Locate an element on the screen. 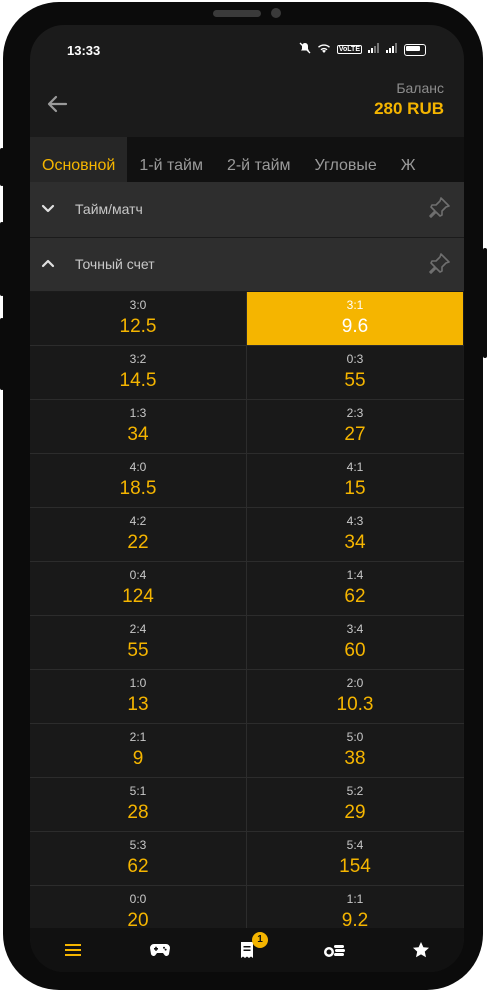  score-label: 2:4 is located at coordinates (138, 629).